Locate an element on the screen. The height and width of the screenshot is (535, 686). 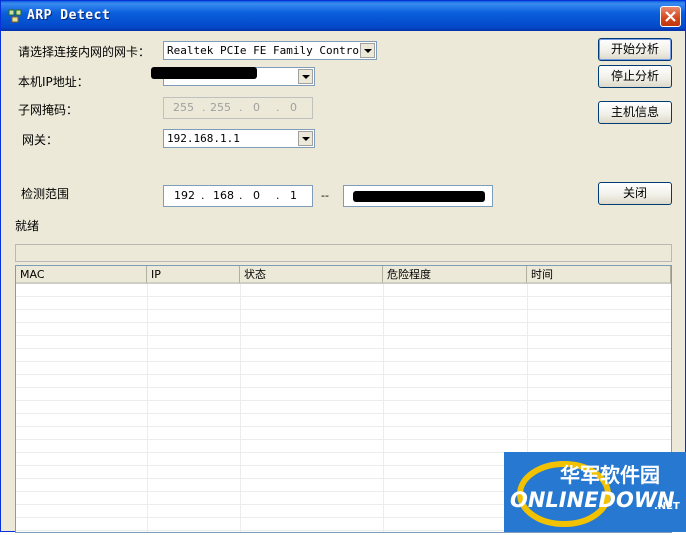
gateway-select: 192.168.1.1 is located at coordinates (239, 138).